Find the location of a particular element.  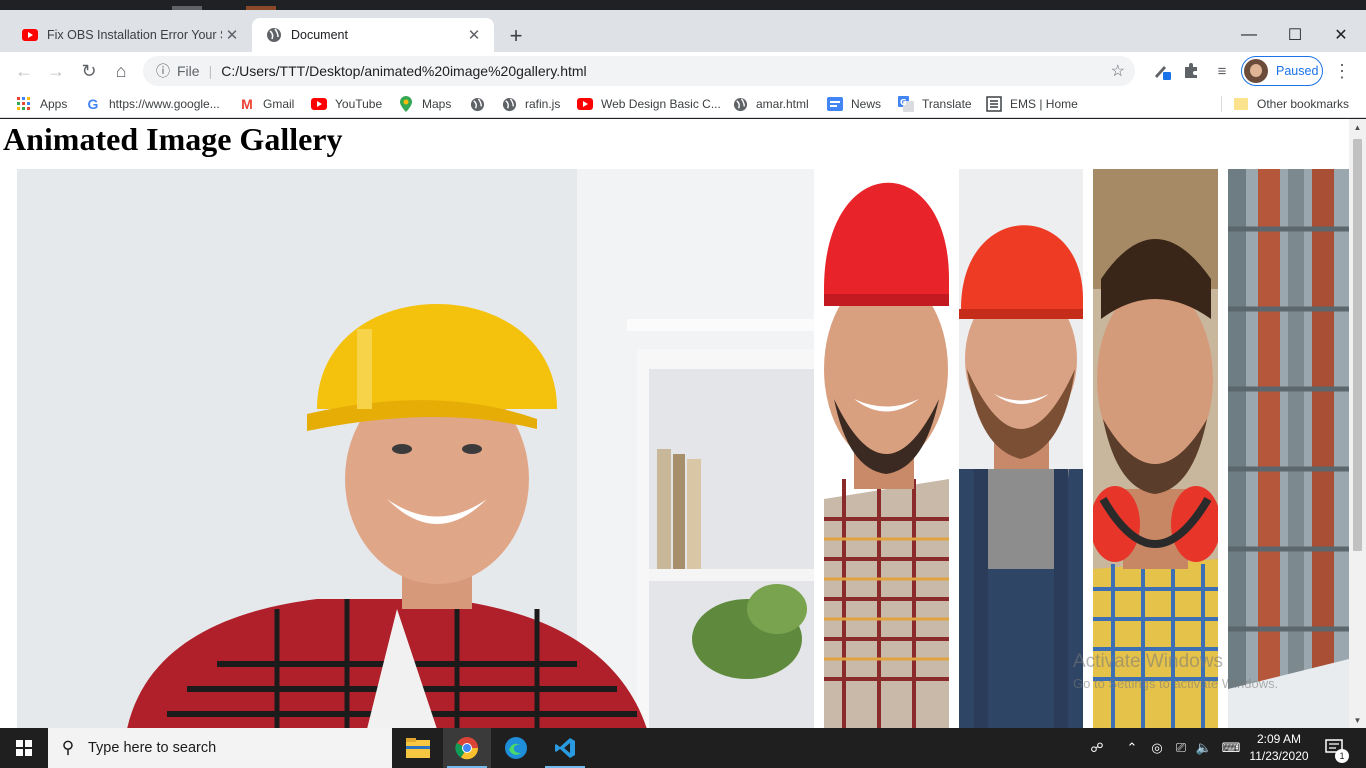

gmail-icon: M is located at coordinates (247, 104).